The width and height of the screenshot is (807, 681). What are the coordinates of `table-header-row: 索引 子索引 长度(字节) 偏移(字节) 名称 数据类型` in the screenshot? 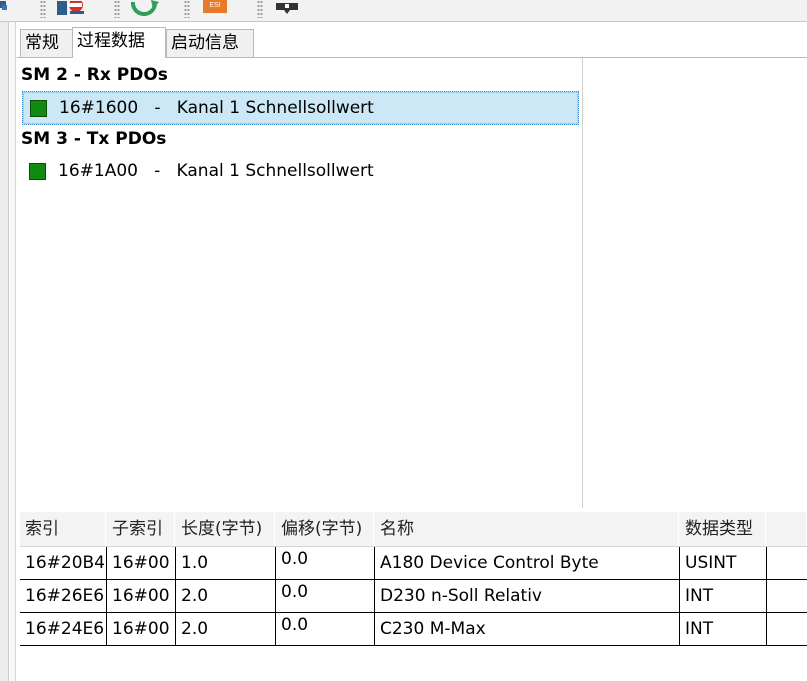 It's located at (413, 529).